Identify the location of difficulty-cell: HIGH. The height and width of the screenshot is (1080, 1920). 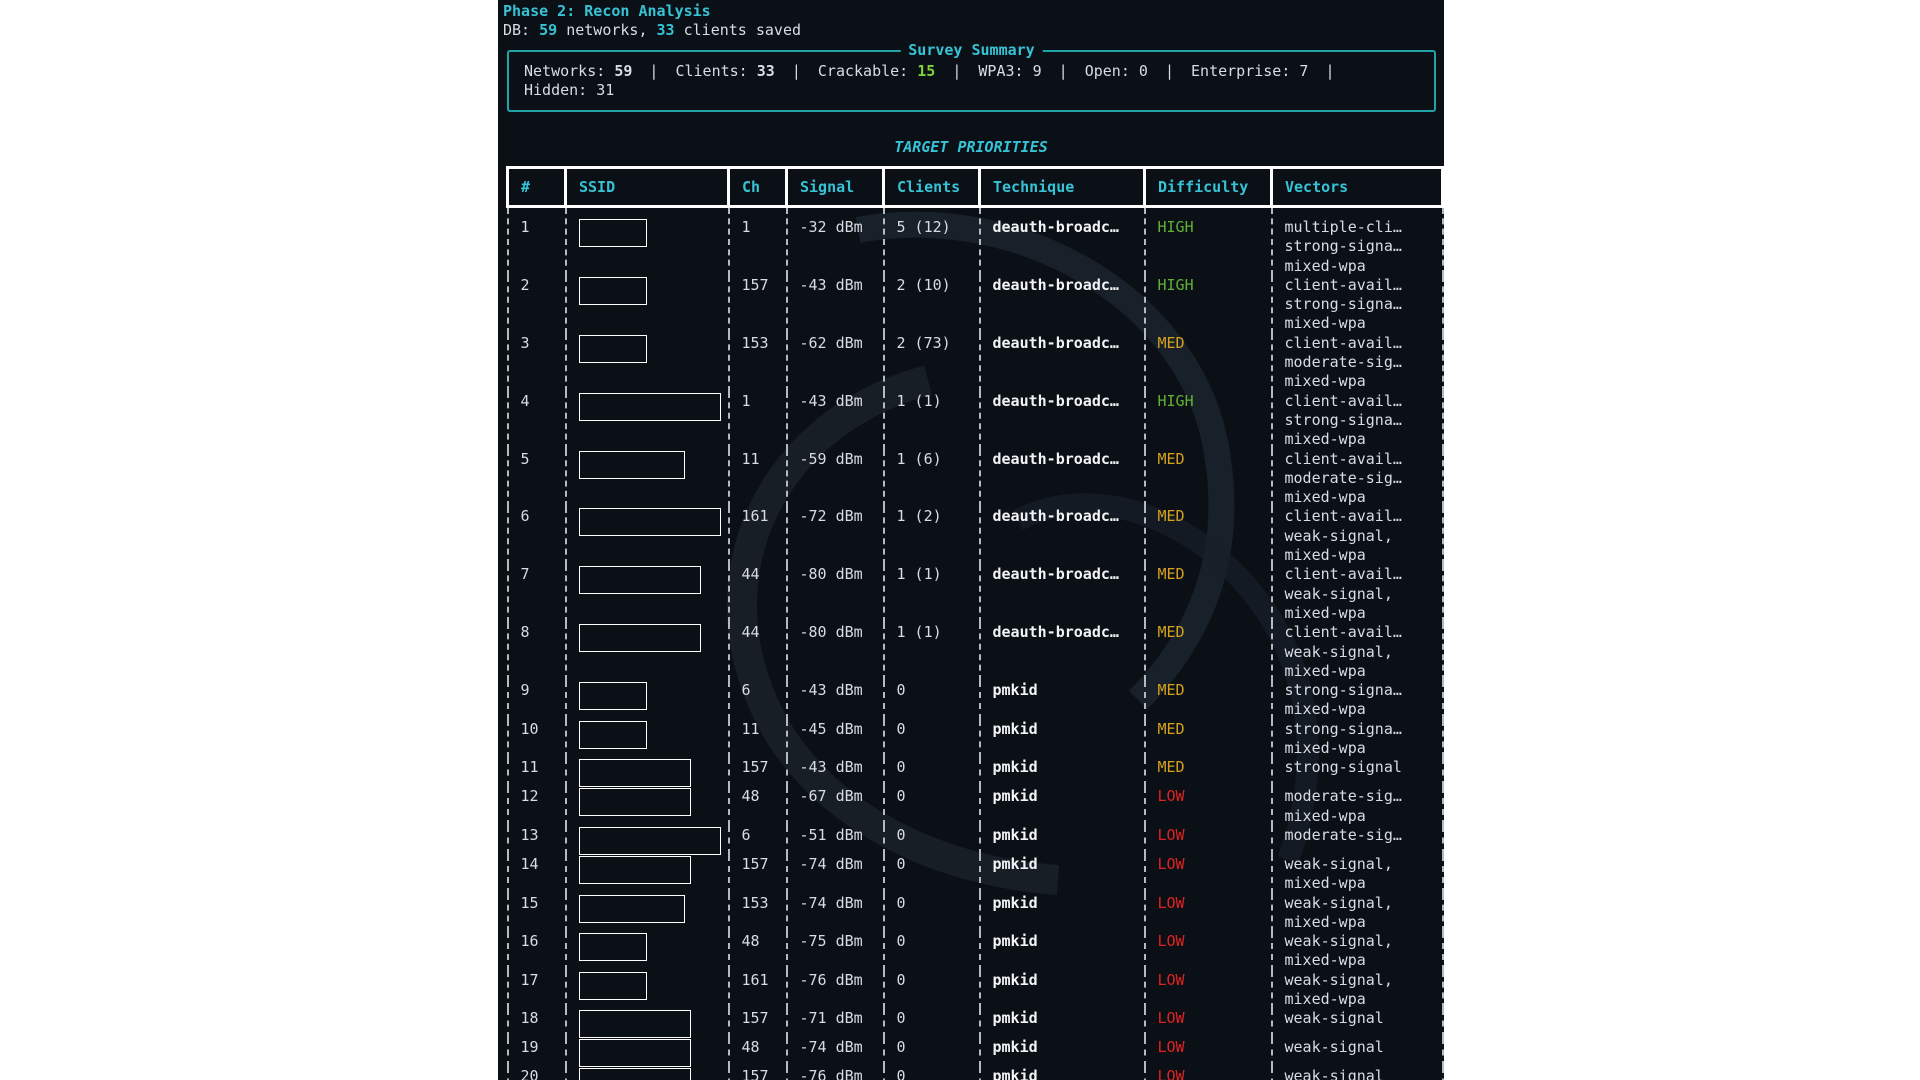
(1208, 241).